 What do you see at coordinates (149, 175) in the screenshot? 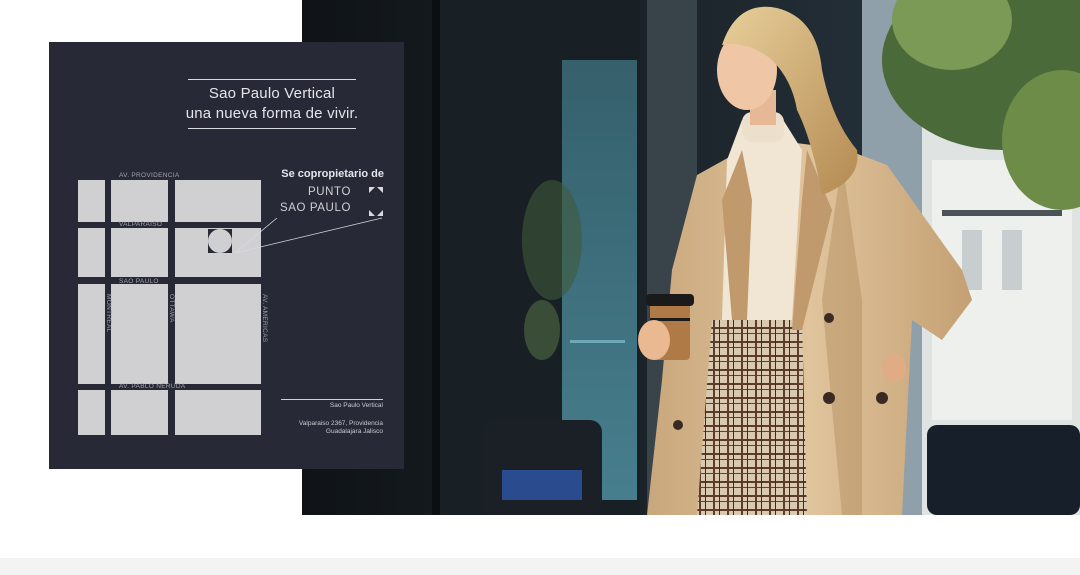
I see `street-label-providencia: AV. PROVIDENCIA` at bounding box center [149, 175].